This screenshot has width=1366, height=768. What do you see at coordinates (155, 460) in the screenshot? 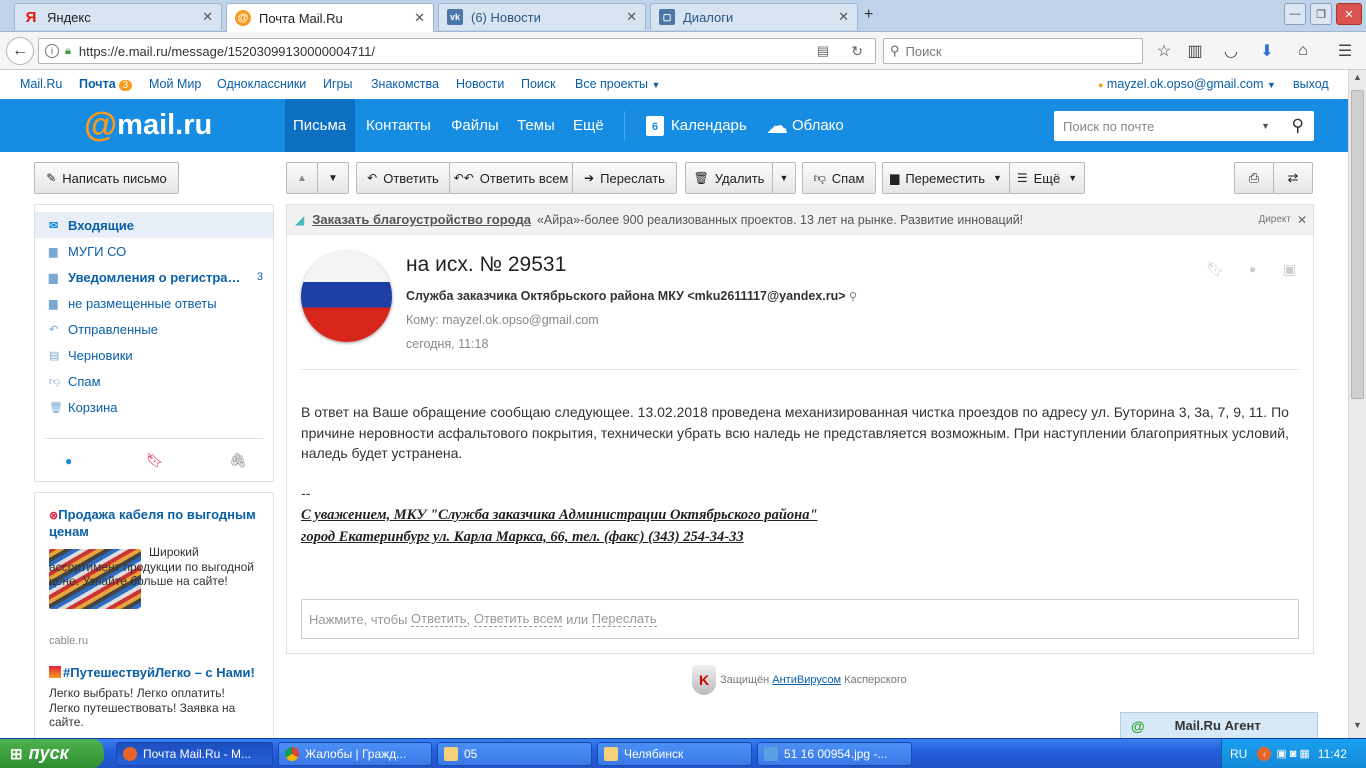
I see `flagged-filter-icon: 🔖︎` at bounding box center [155, 460].